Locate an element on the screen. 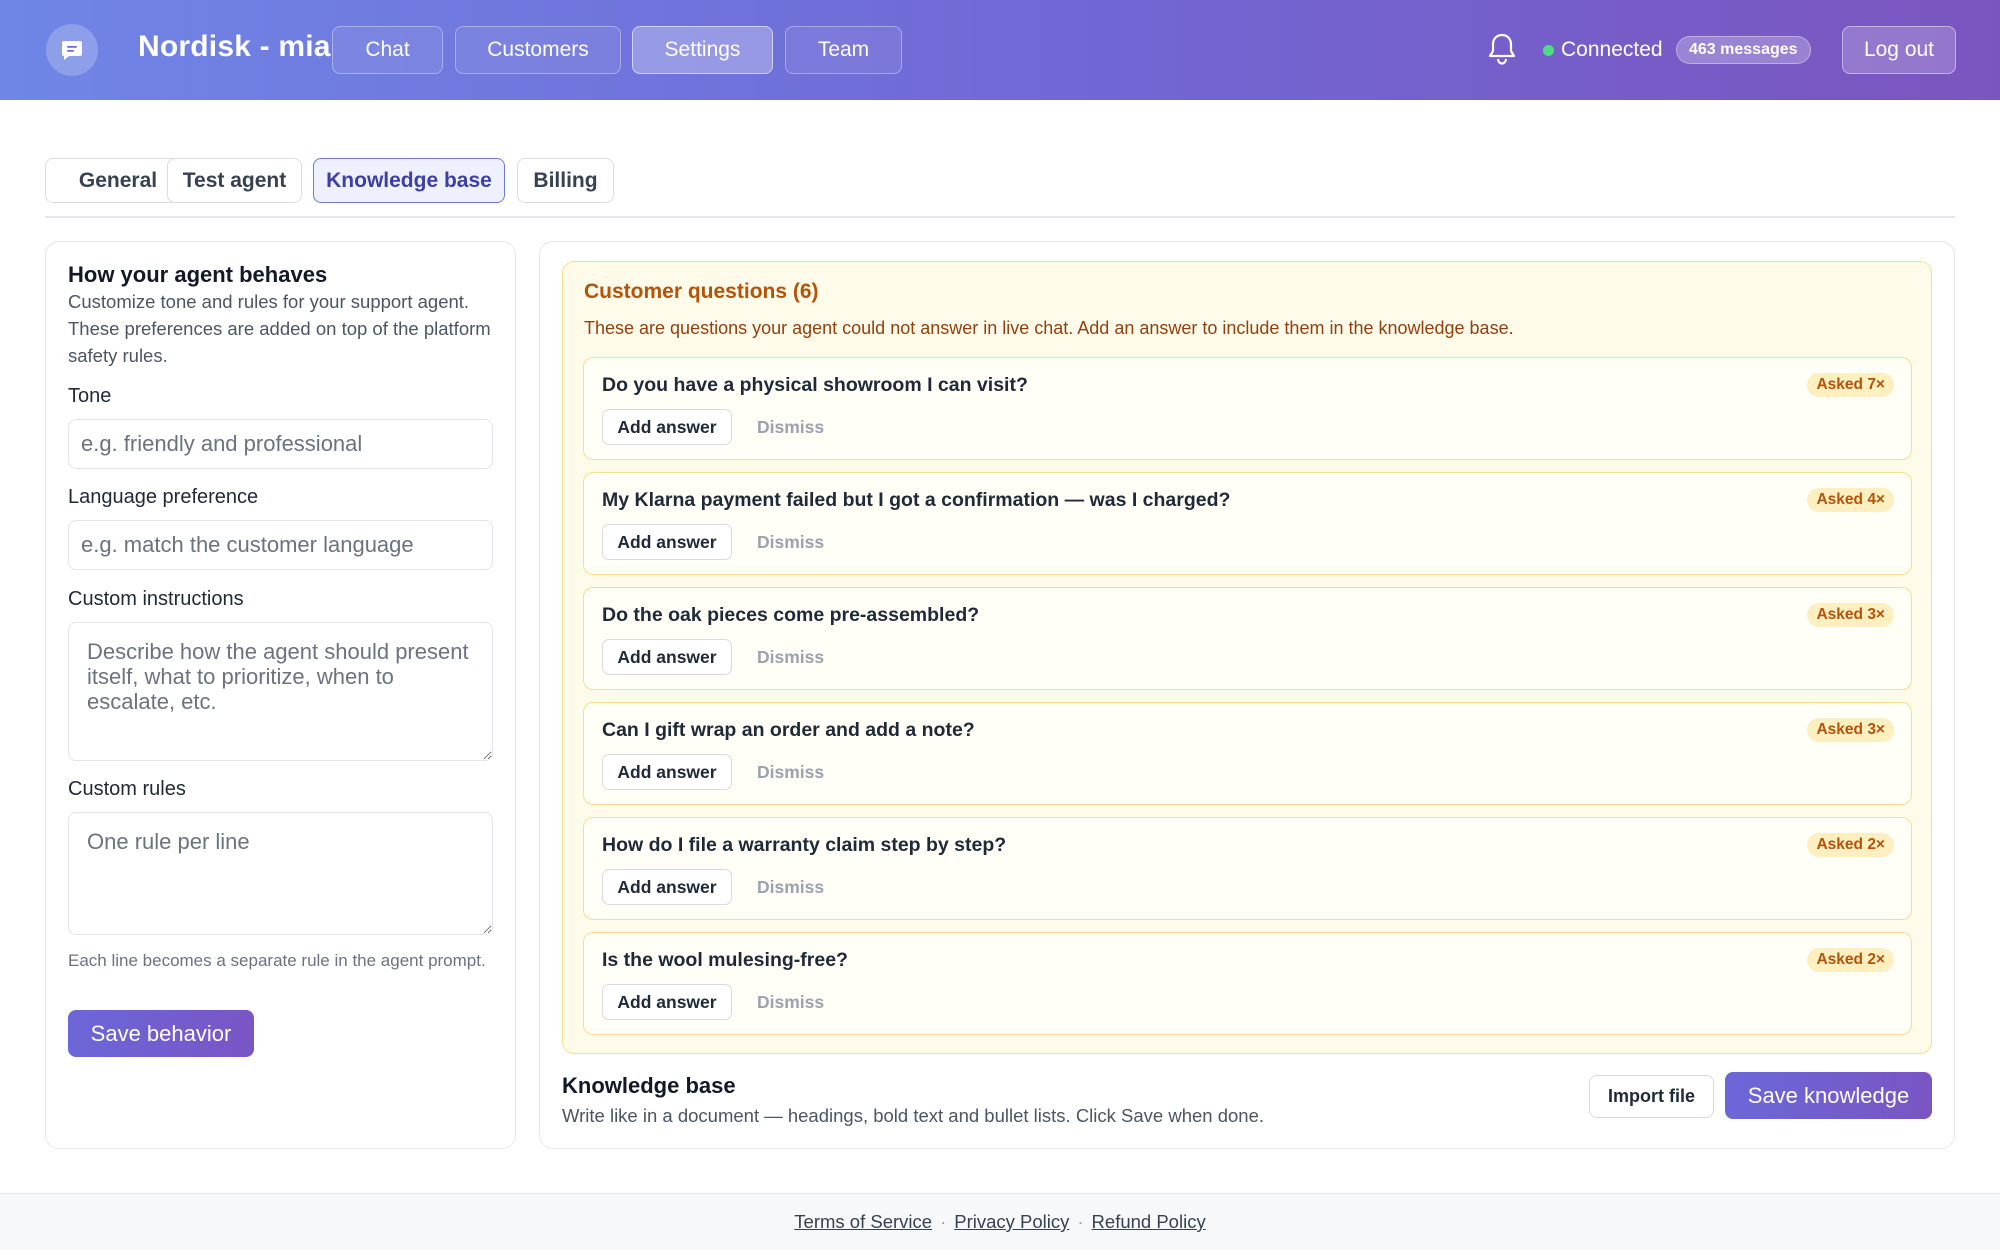  tab-knowledge-base: Knowledge base is located at coordinates (409, 180).